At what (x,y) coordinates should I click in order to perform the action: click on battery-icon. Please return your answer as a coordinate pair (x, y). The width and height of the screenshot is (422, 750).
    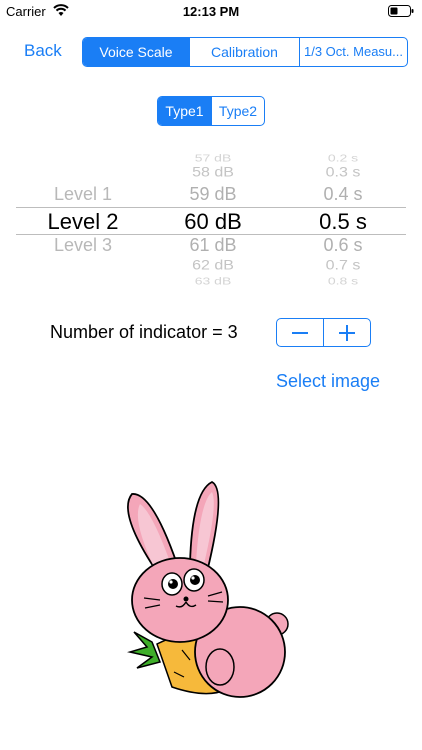
    Looking at the image, I should click on (401, 11).